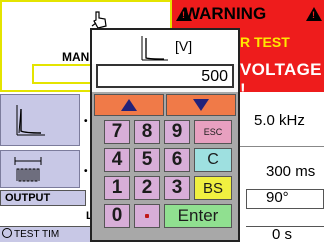  Describe the element at coordinates (63, 74) in the screenshot. I see `voltage-box` at that location.